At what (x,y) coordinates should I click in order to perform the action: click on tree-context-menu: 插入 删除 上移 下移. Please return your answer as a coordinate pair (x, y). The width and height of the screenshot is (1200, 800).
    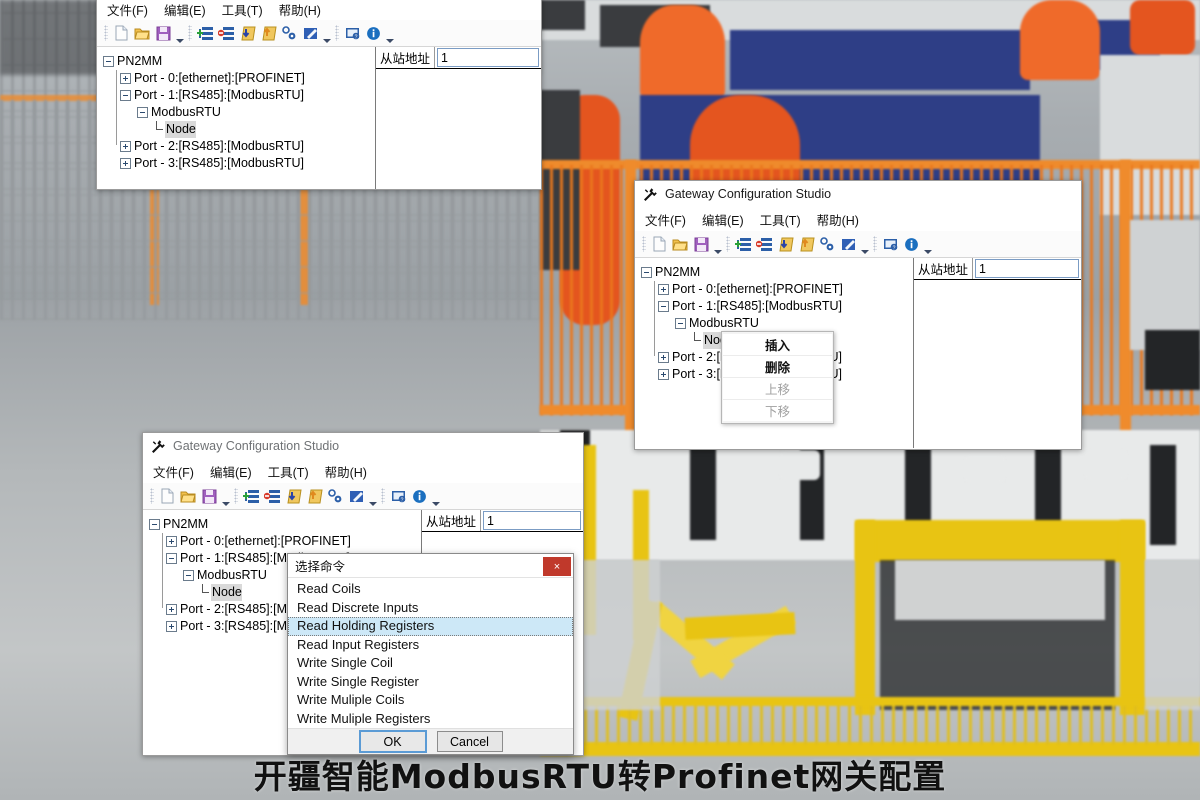
    Looking at the image, I should click on (777, 377).